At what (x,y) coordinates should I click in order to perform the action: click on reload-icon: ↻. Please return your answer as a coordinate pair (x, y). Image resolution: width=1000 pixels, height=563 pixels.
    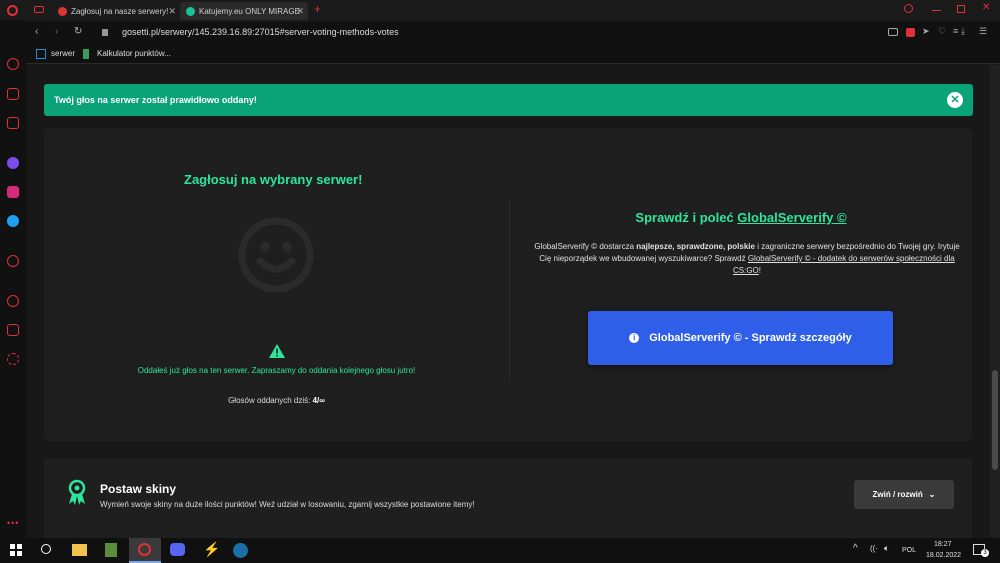
    Looking at the image, I should click on (78, 31).